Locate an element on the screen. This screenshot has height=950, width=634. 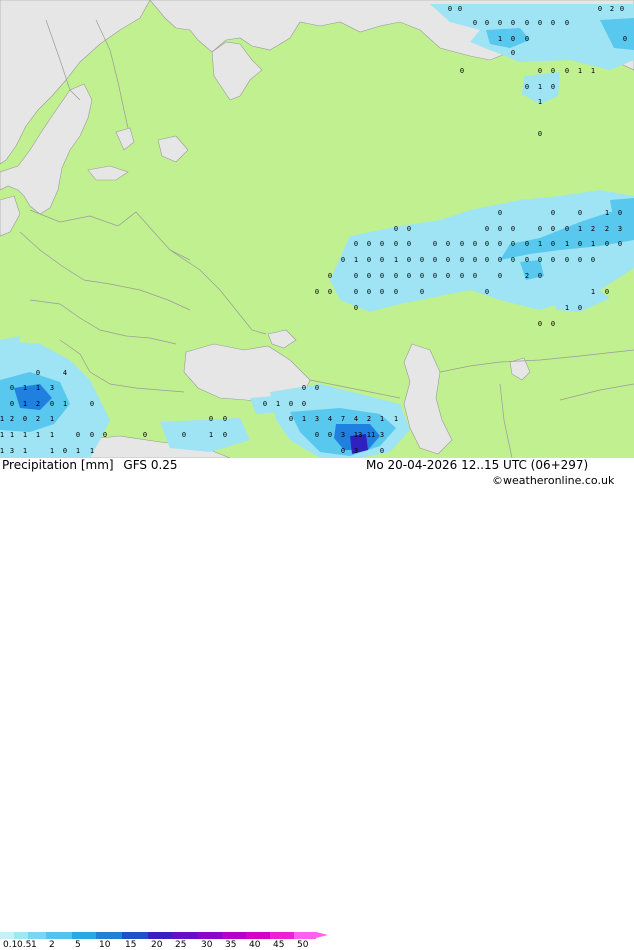
legend-tick-label: 0.5 is located at coordinates (24, 945).